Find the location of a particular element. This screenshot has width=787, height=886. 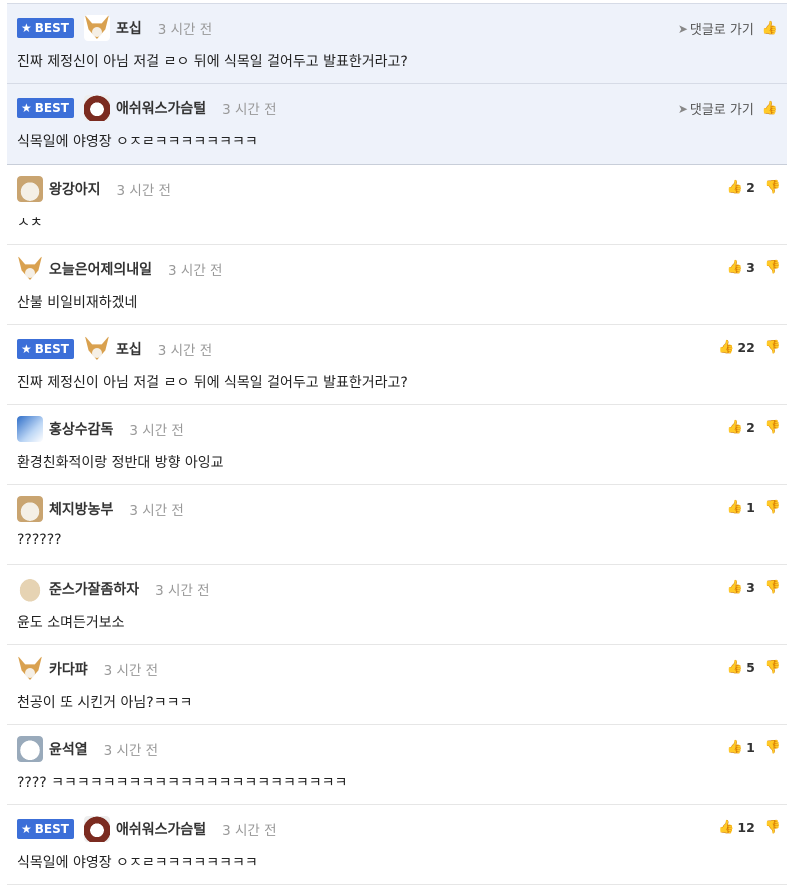

comment-actions: 👍 3 👎 is located at coordinates (754, 587).